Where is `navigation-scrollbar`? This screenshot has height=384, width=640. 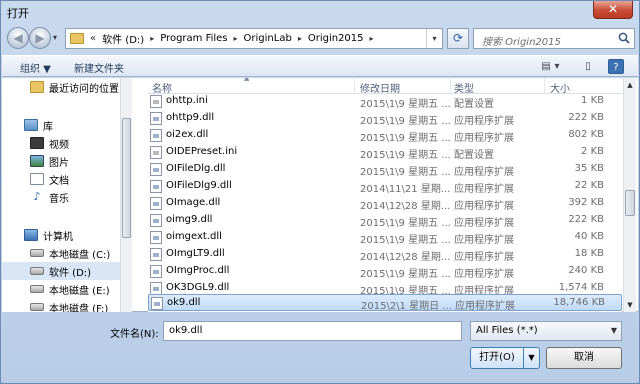
navigation-scrollbar is located at coordinates (126, 195).